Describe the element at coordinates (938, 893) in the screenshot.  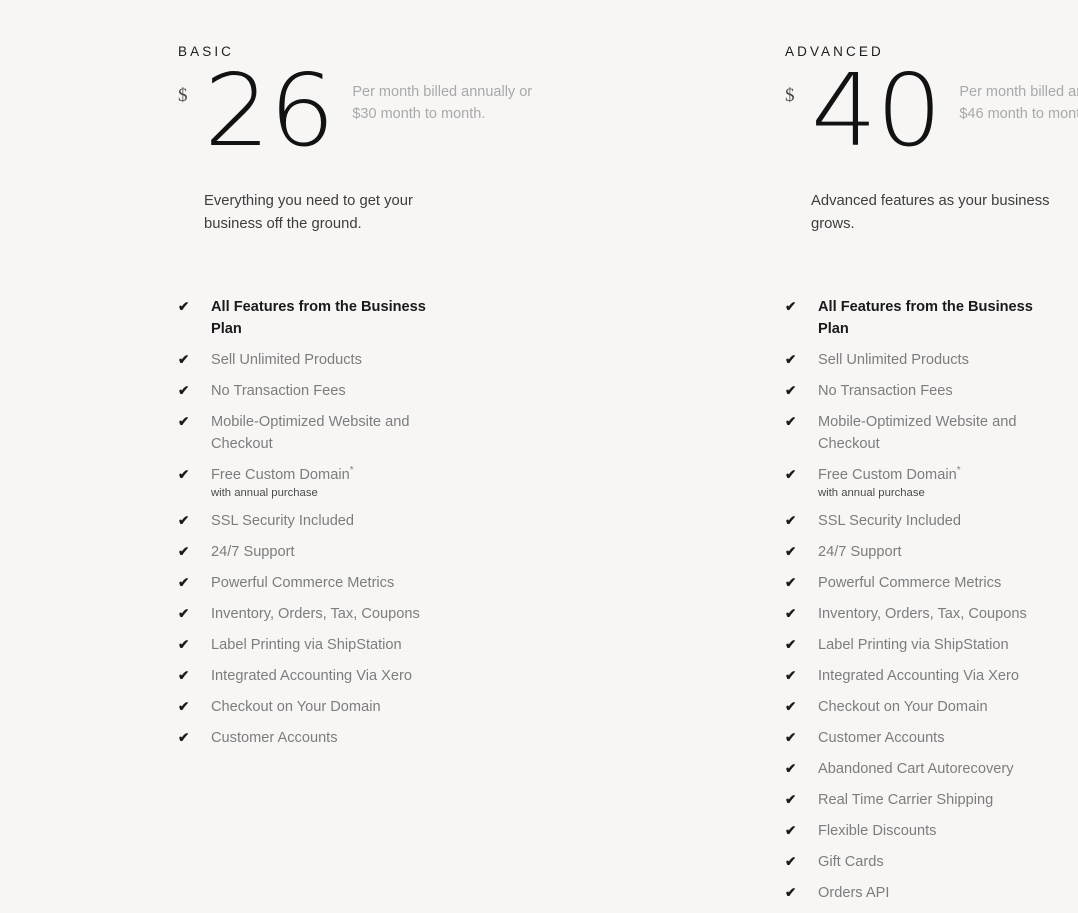
I see `feature-text-wrapper: Orders API` at that location.